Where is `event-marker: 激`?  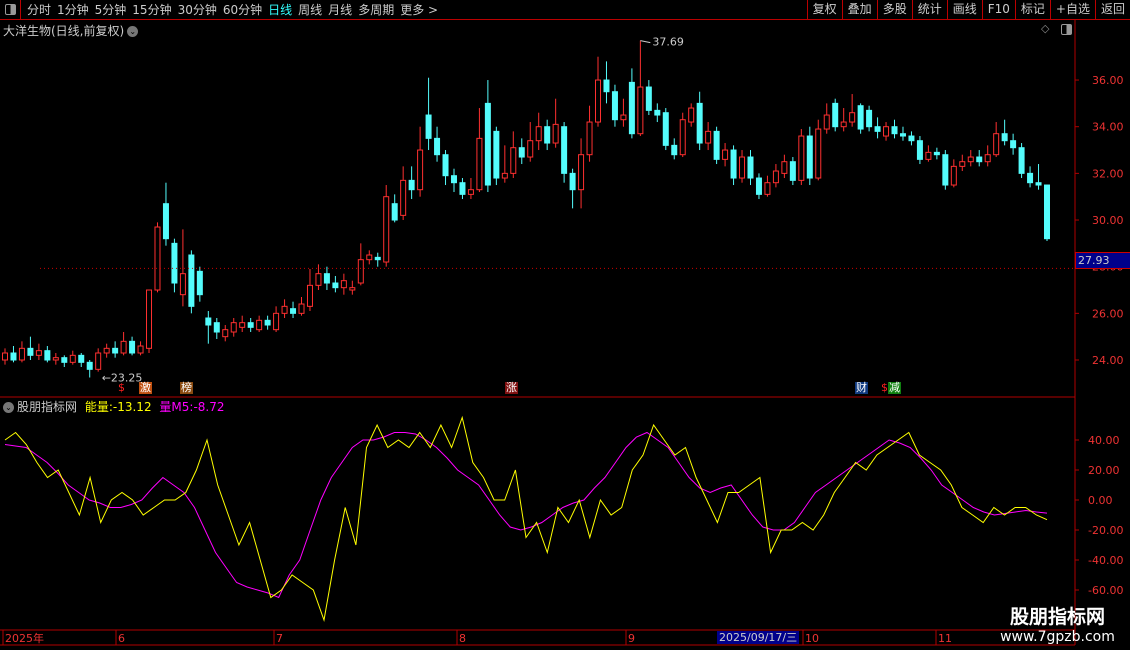 event-marker: 激 is located at coordinates (145, 388).